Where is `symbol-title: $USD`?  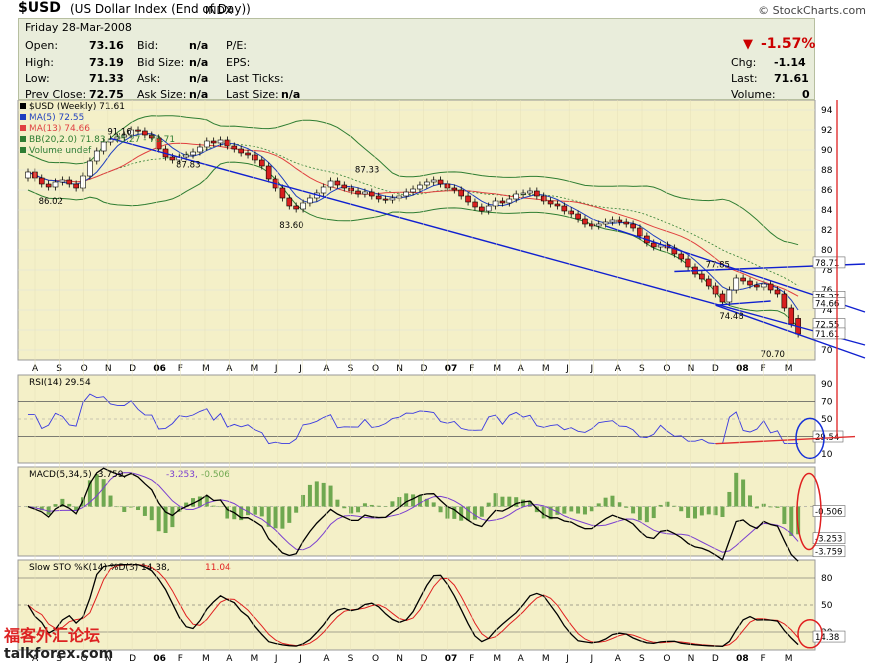 symbol-title: $USD is located at coordinates (39, 8).